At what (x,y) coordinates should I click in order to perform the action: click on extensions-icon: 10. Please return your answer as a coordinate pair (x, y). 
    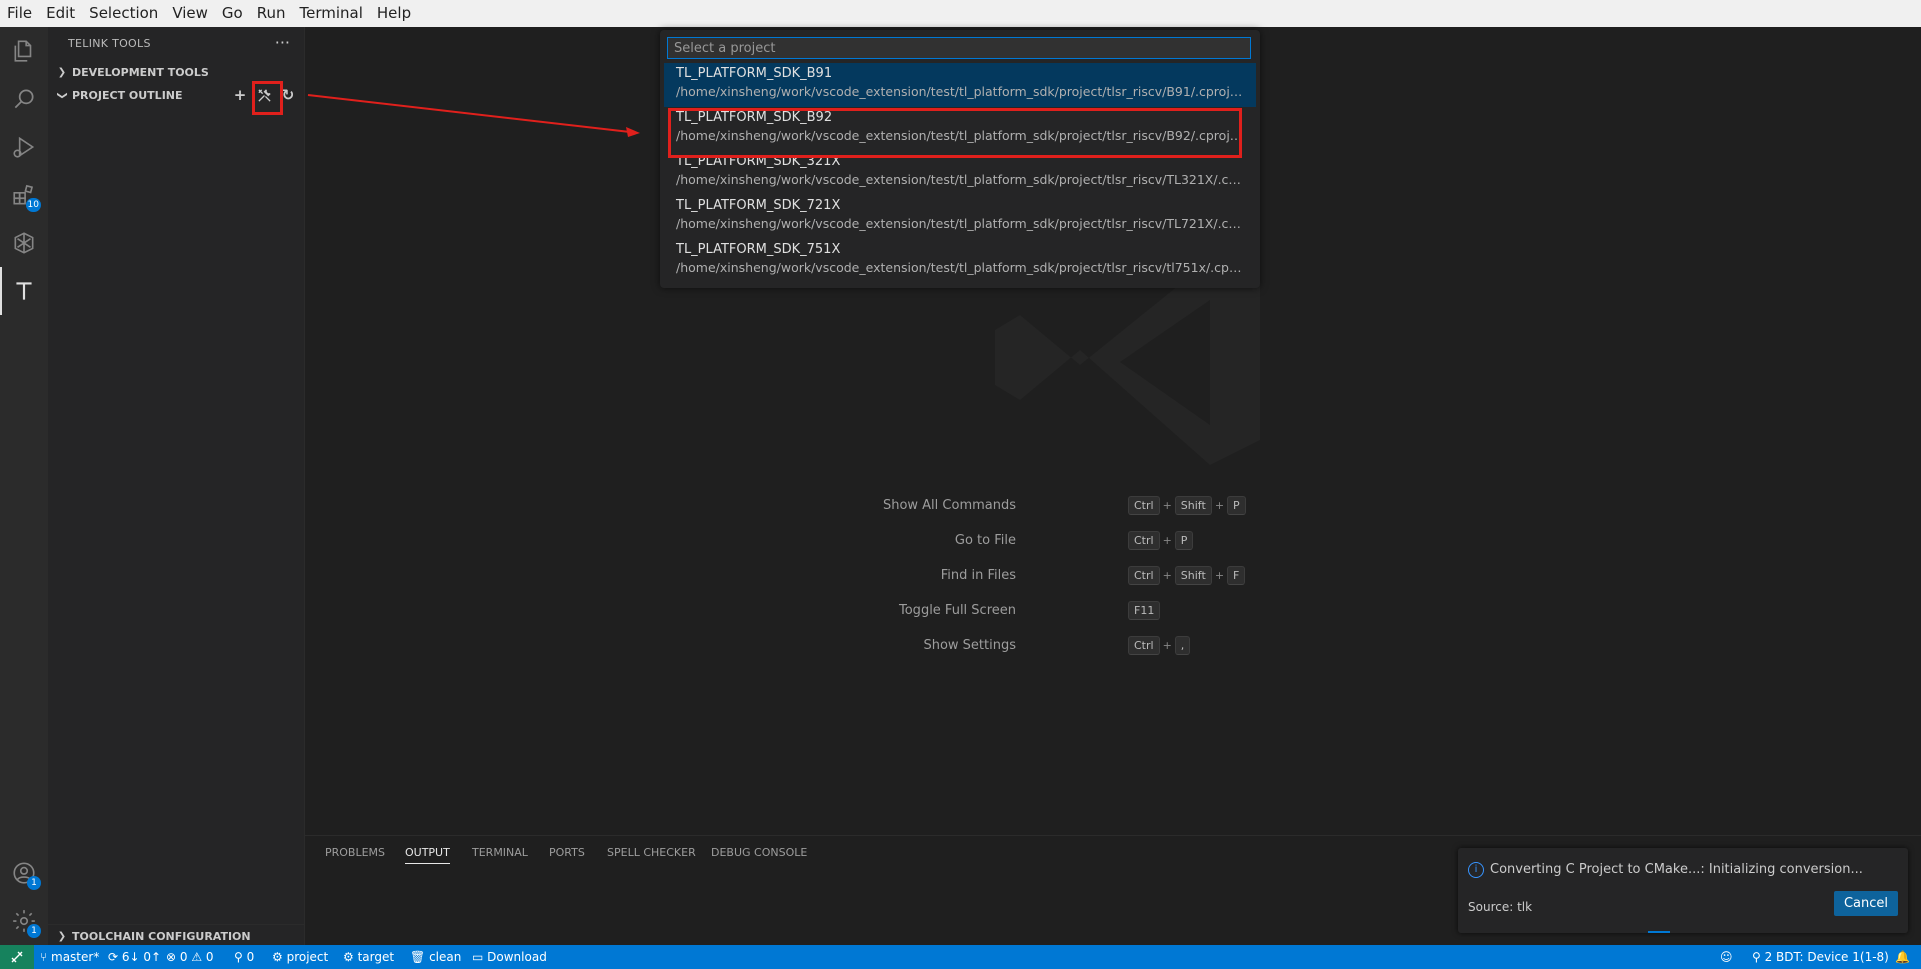
    Looking at the image, I should click on (24, 195).